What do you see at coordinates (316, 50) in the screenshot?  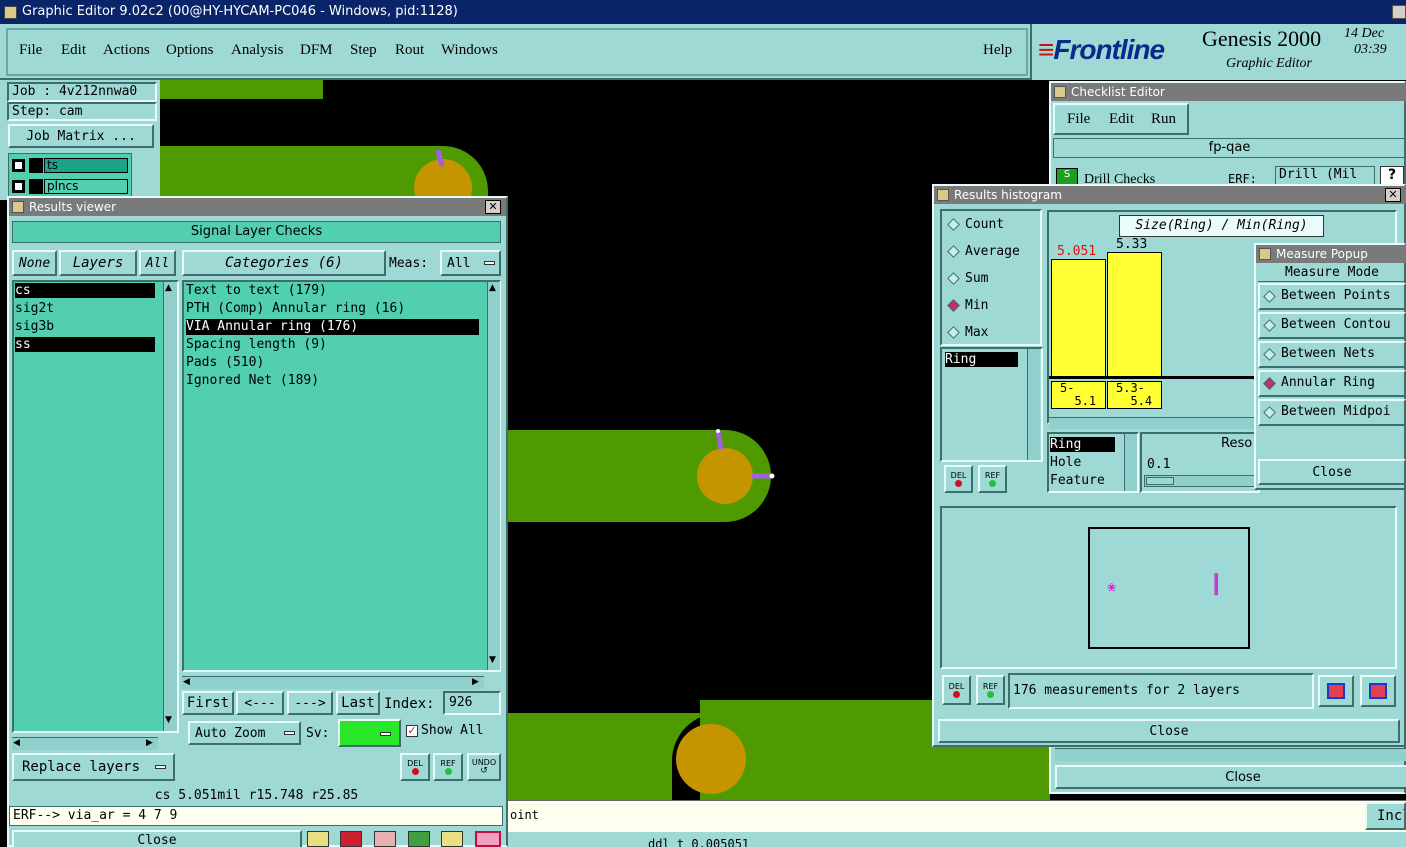 I see `menu-dfm: DFM` at bounding box center [316, 50].